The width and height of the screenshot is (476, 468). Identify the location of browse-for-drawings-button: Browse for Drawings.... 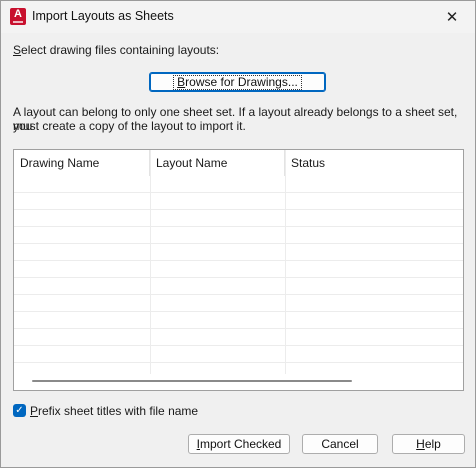
(237, 82).